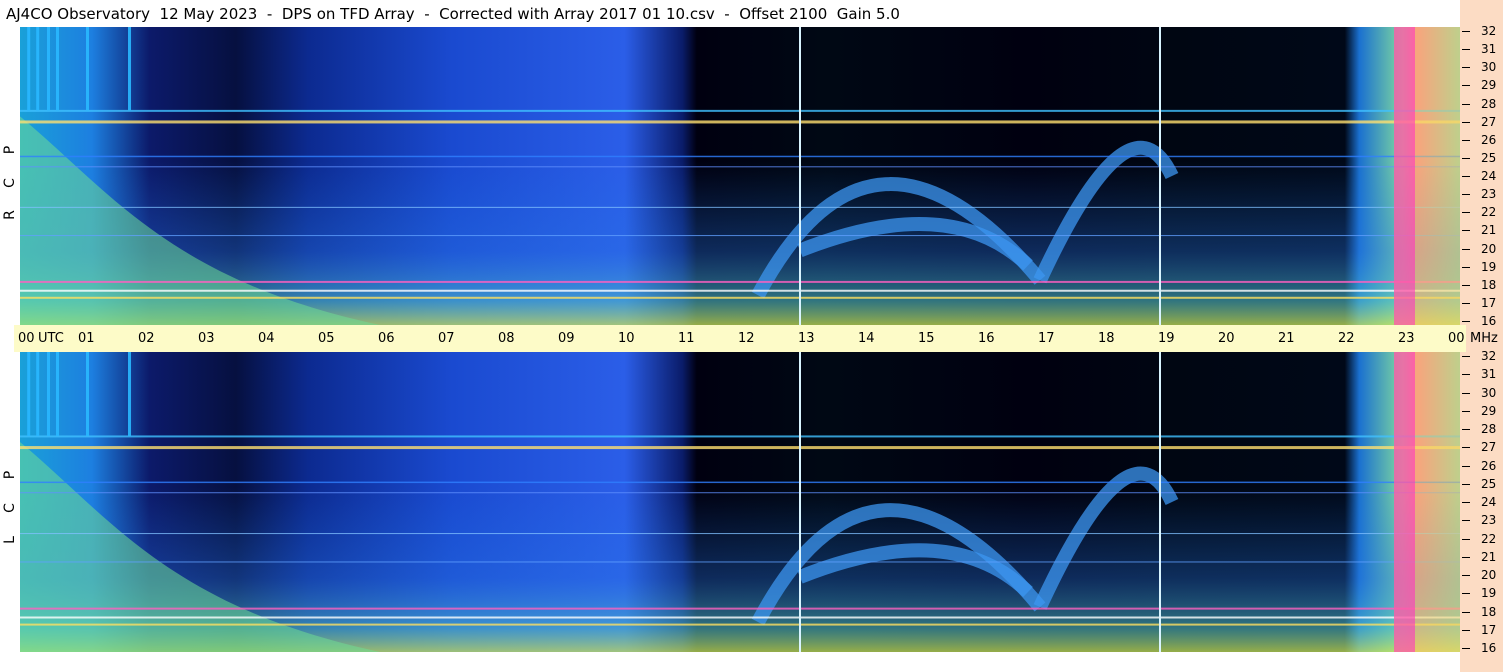 The width and height of the screenshot is (1503, 672). What do you see at coordinates (1484, 338) in the screenshot?
I see `mhz-unit-label: MHz` at bounding box center [1484, 338].